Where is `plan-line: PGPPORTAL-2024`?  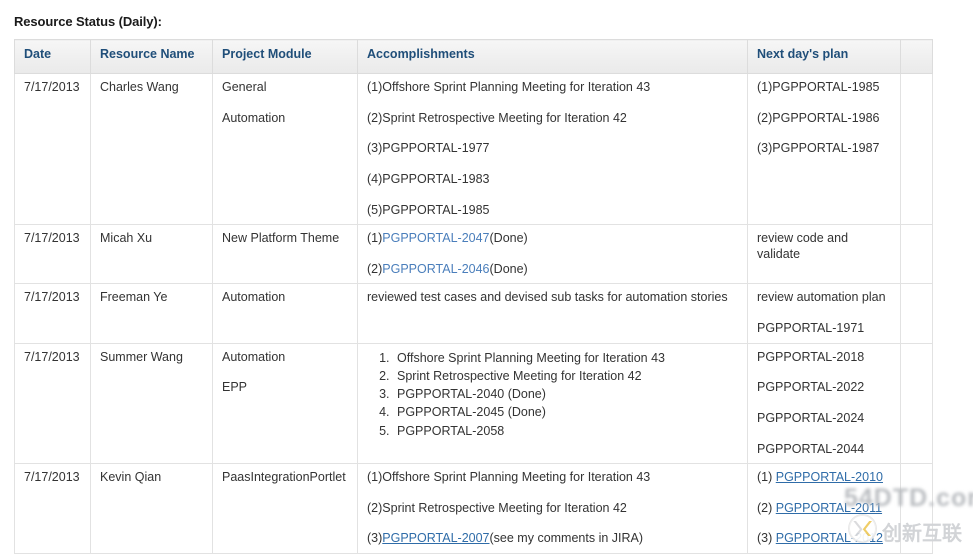
plan-line: PGPPORTAL-2024 is located at coordinates (811, 417).